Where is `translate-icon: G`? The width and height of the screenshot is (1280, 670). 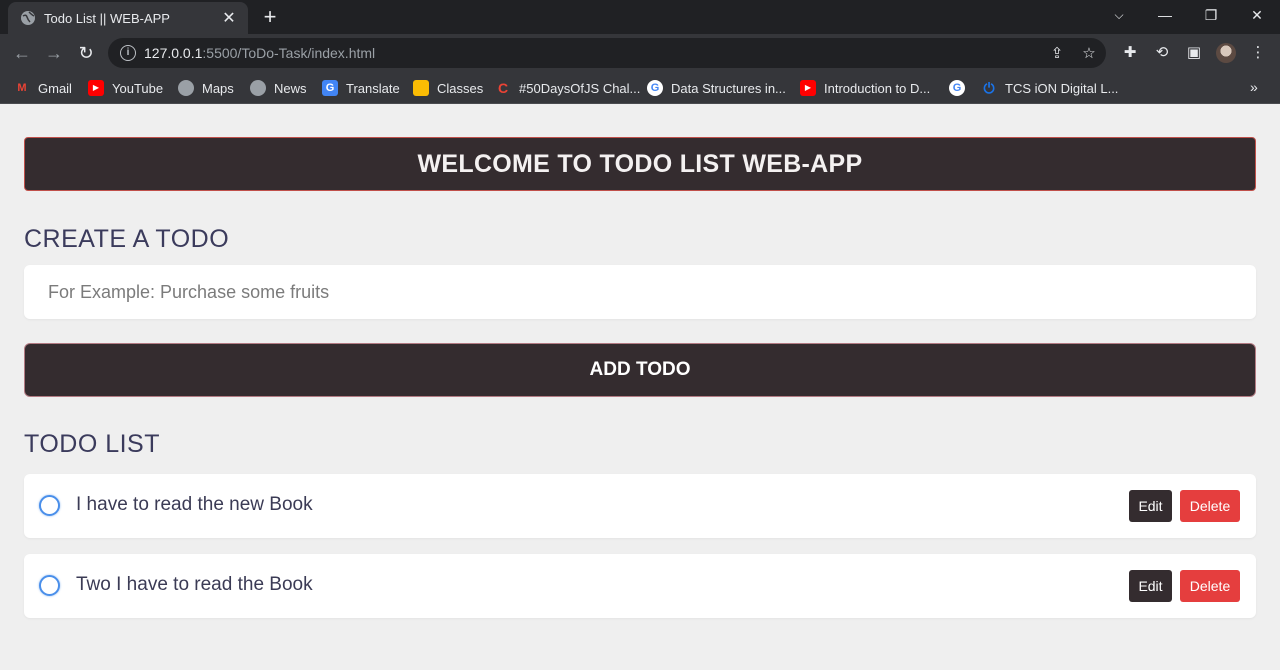 translate-icon: G is located at coordinates (330, 88).